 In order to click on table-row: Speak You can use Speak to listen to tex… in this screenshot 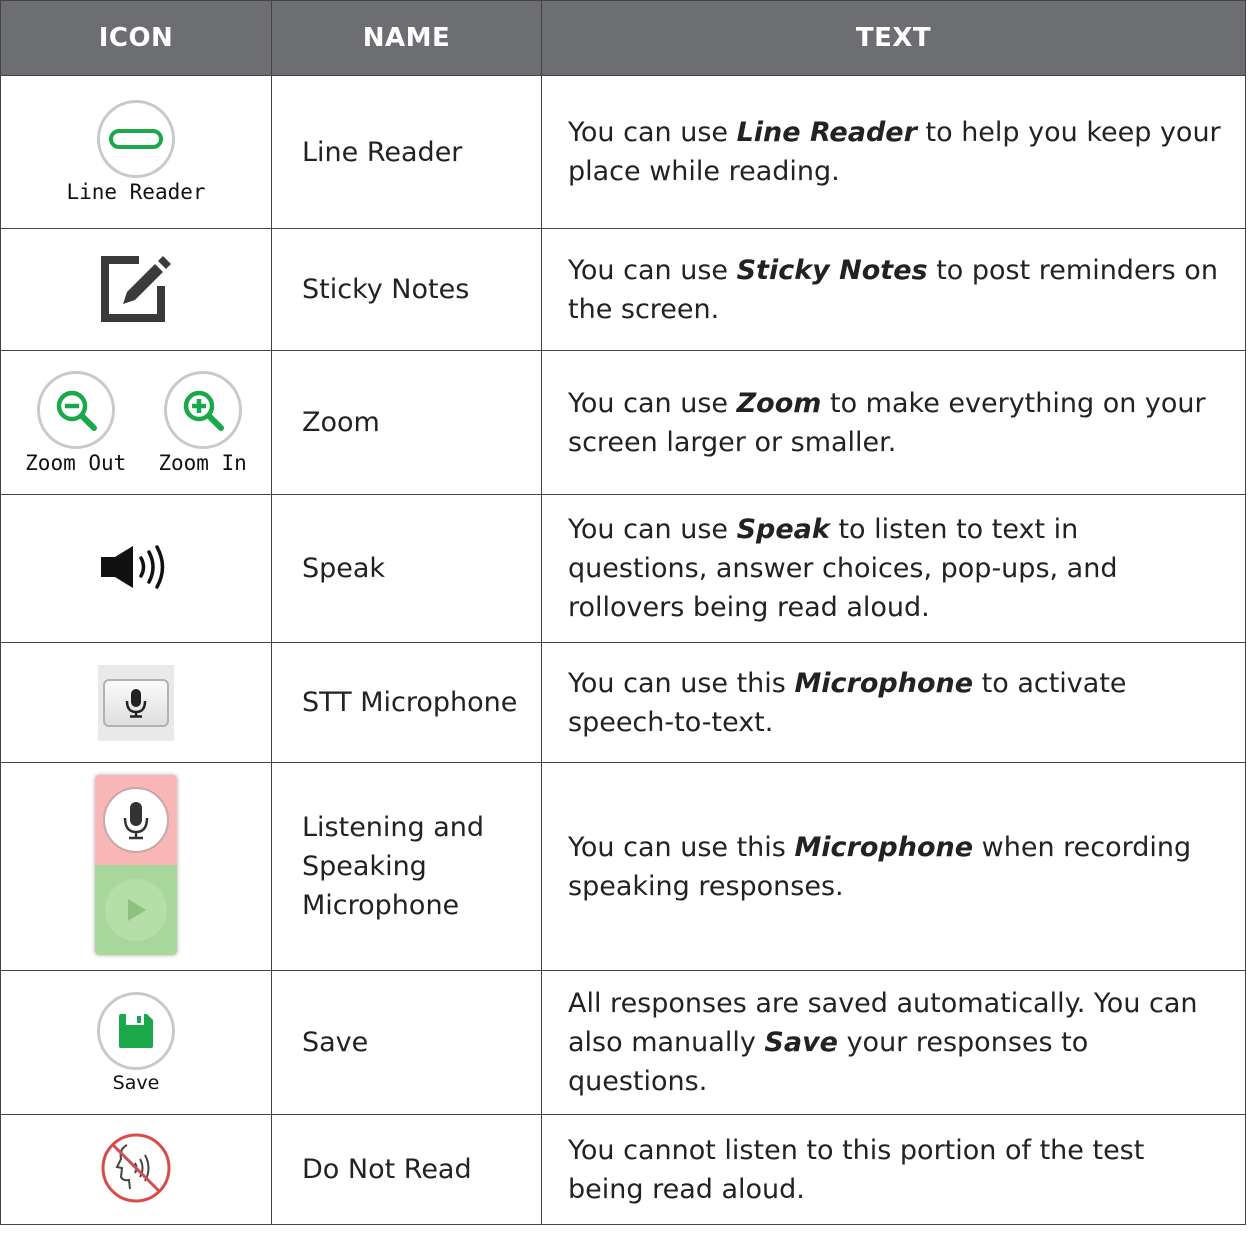, I will do `click(623, 568)`.